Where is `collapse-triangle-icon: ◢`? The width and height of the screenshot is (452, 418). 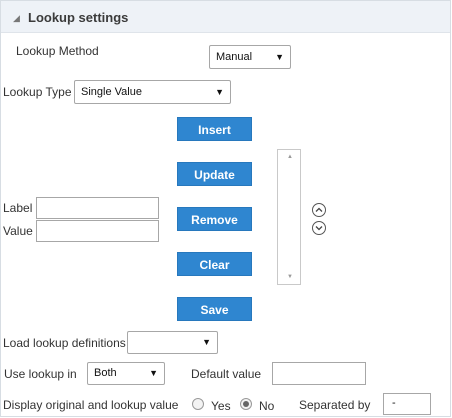 collapse-triangle-icon: ◢ is located at coordinates (16, 18).